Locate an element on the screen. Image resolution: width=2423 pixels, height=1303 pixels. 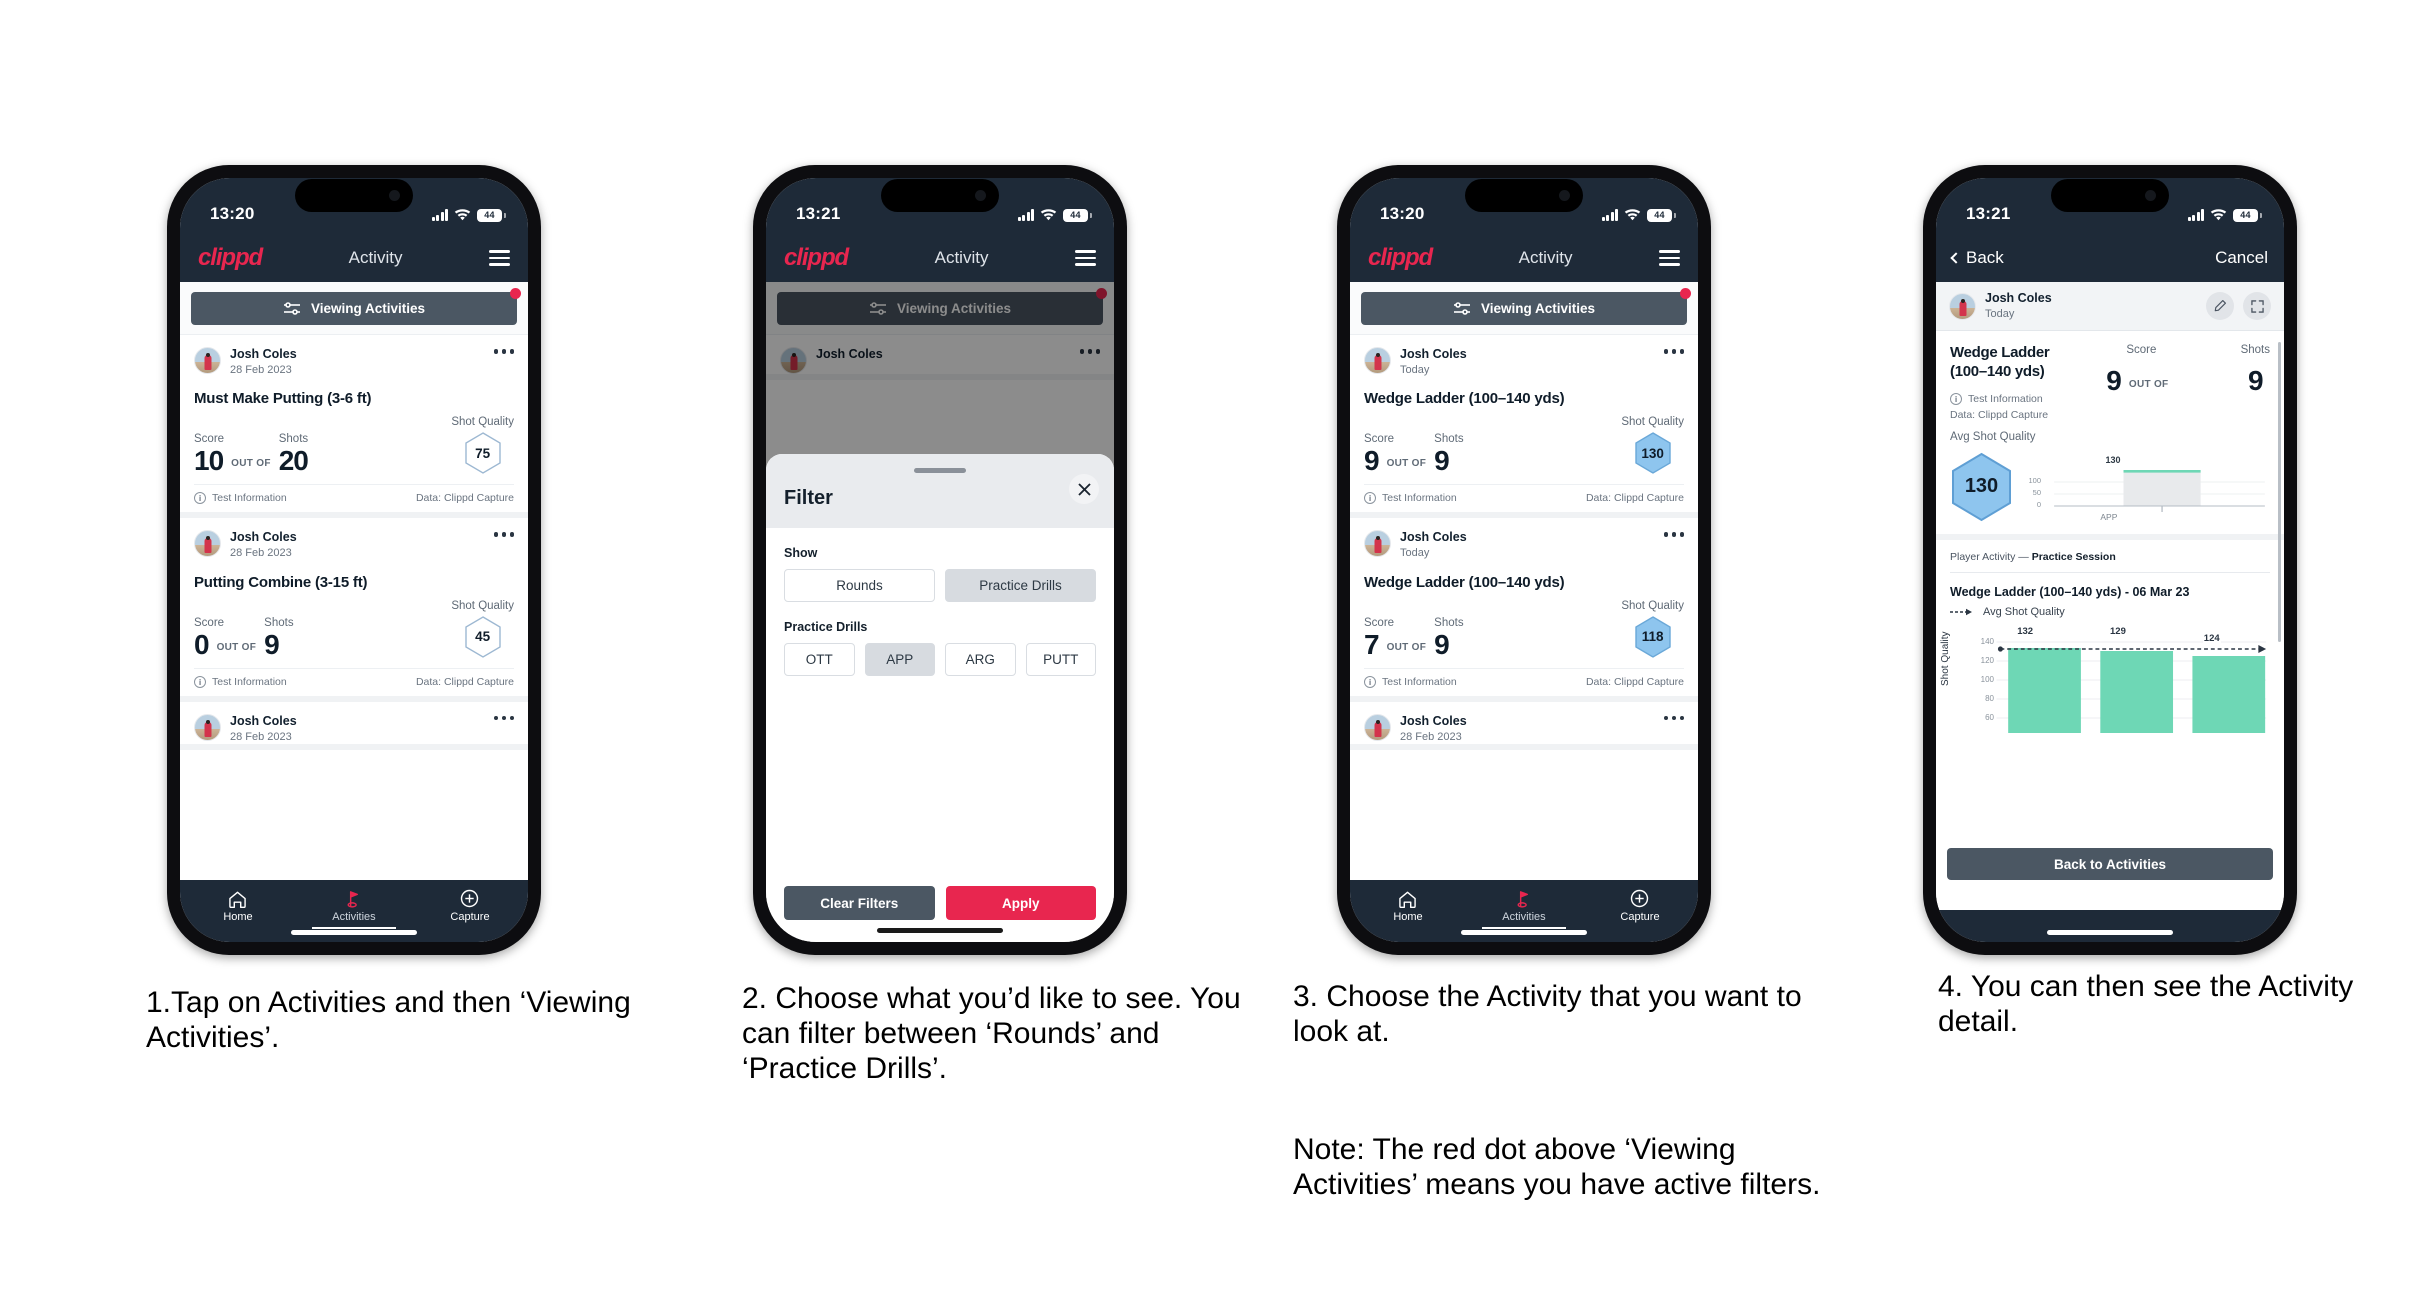
expand-icon is located at coordinates (2257, 306).